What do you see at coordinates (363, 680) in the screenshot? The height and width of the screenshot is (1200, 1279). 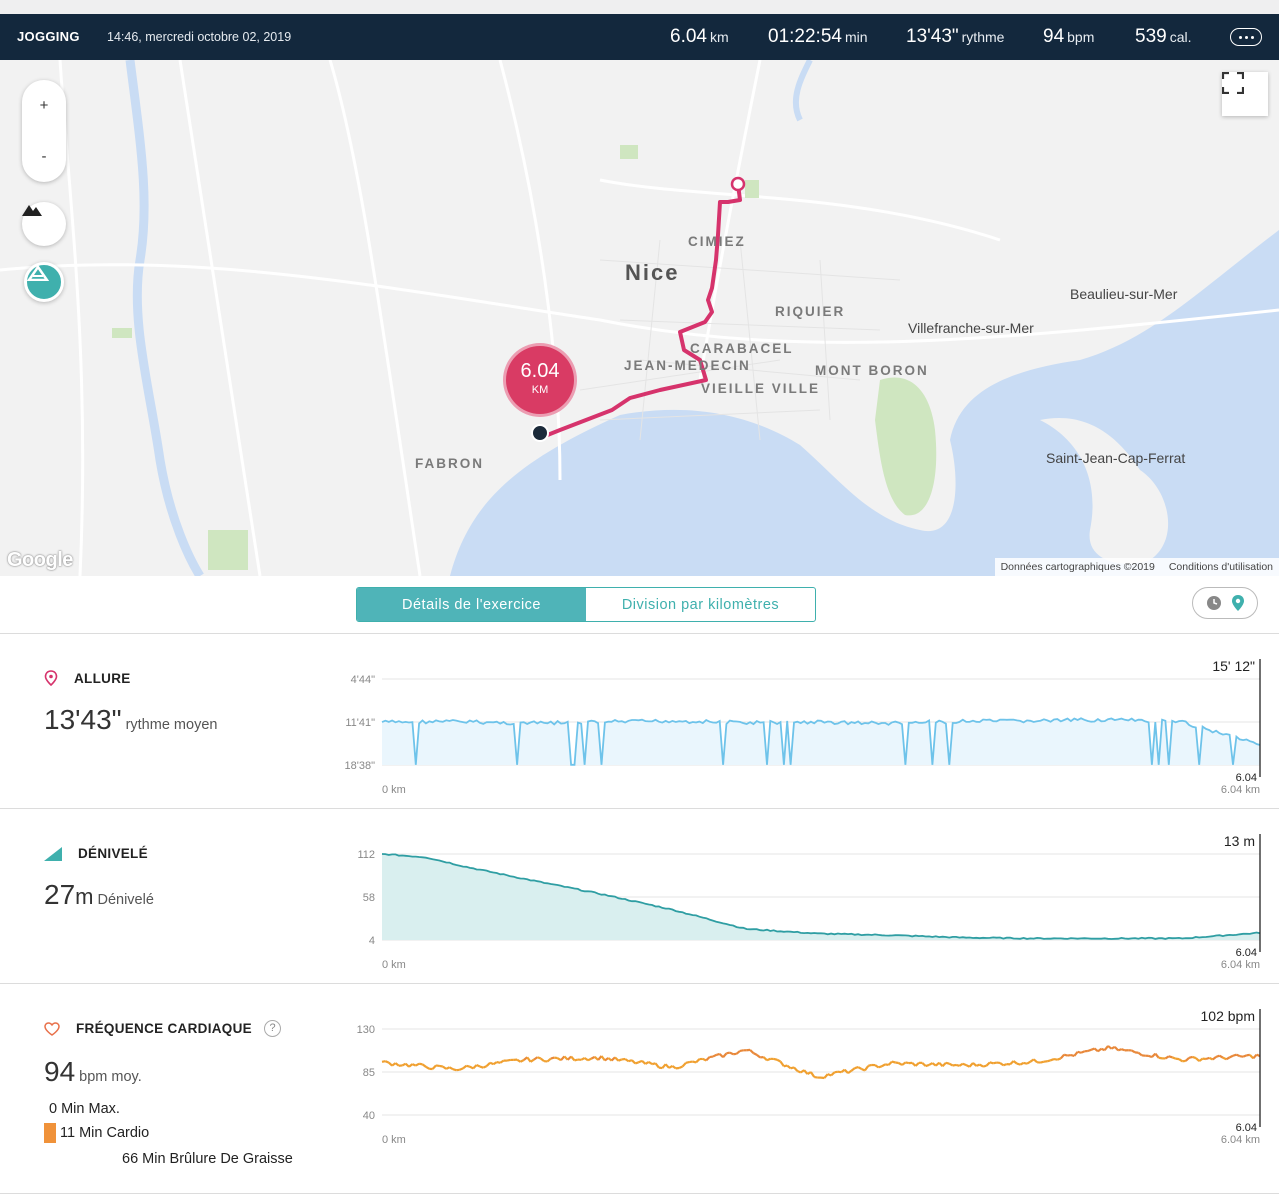 I see `y-tick-label: 4'44"` at bounding box center [363, 680].